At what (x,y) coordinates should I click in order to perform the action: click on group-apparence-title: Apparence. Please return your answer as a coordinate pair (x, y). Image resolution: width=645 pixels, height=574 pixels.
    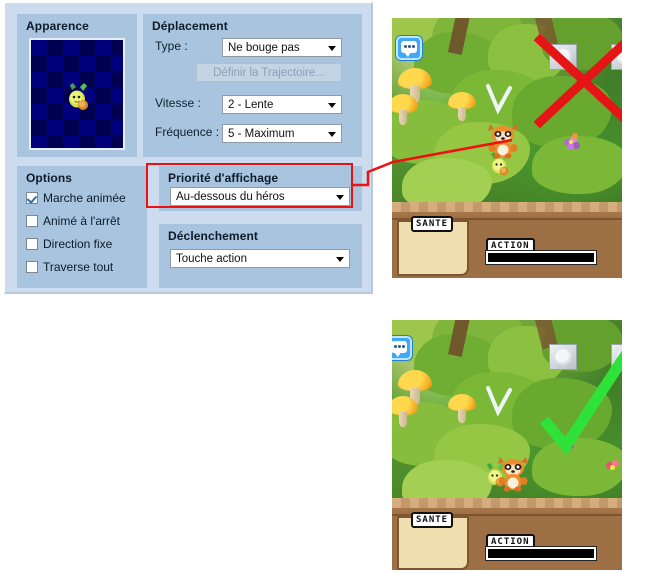
    Looking at the image, I should click on (57, 26).